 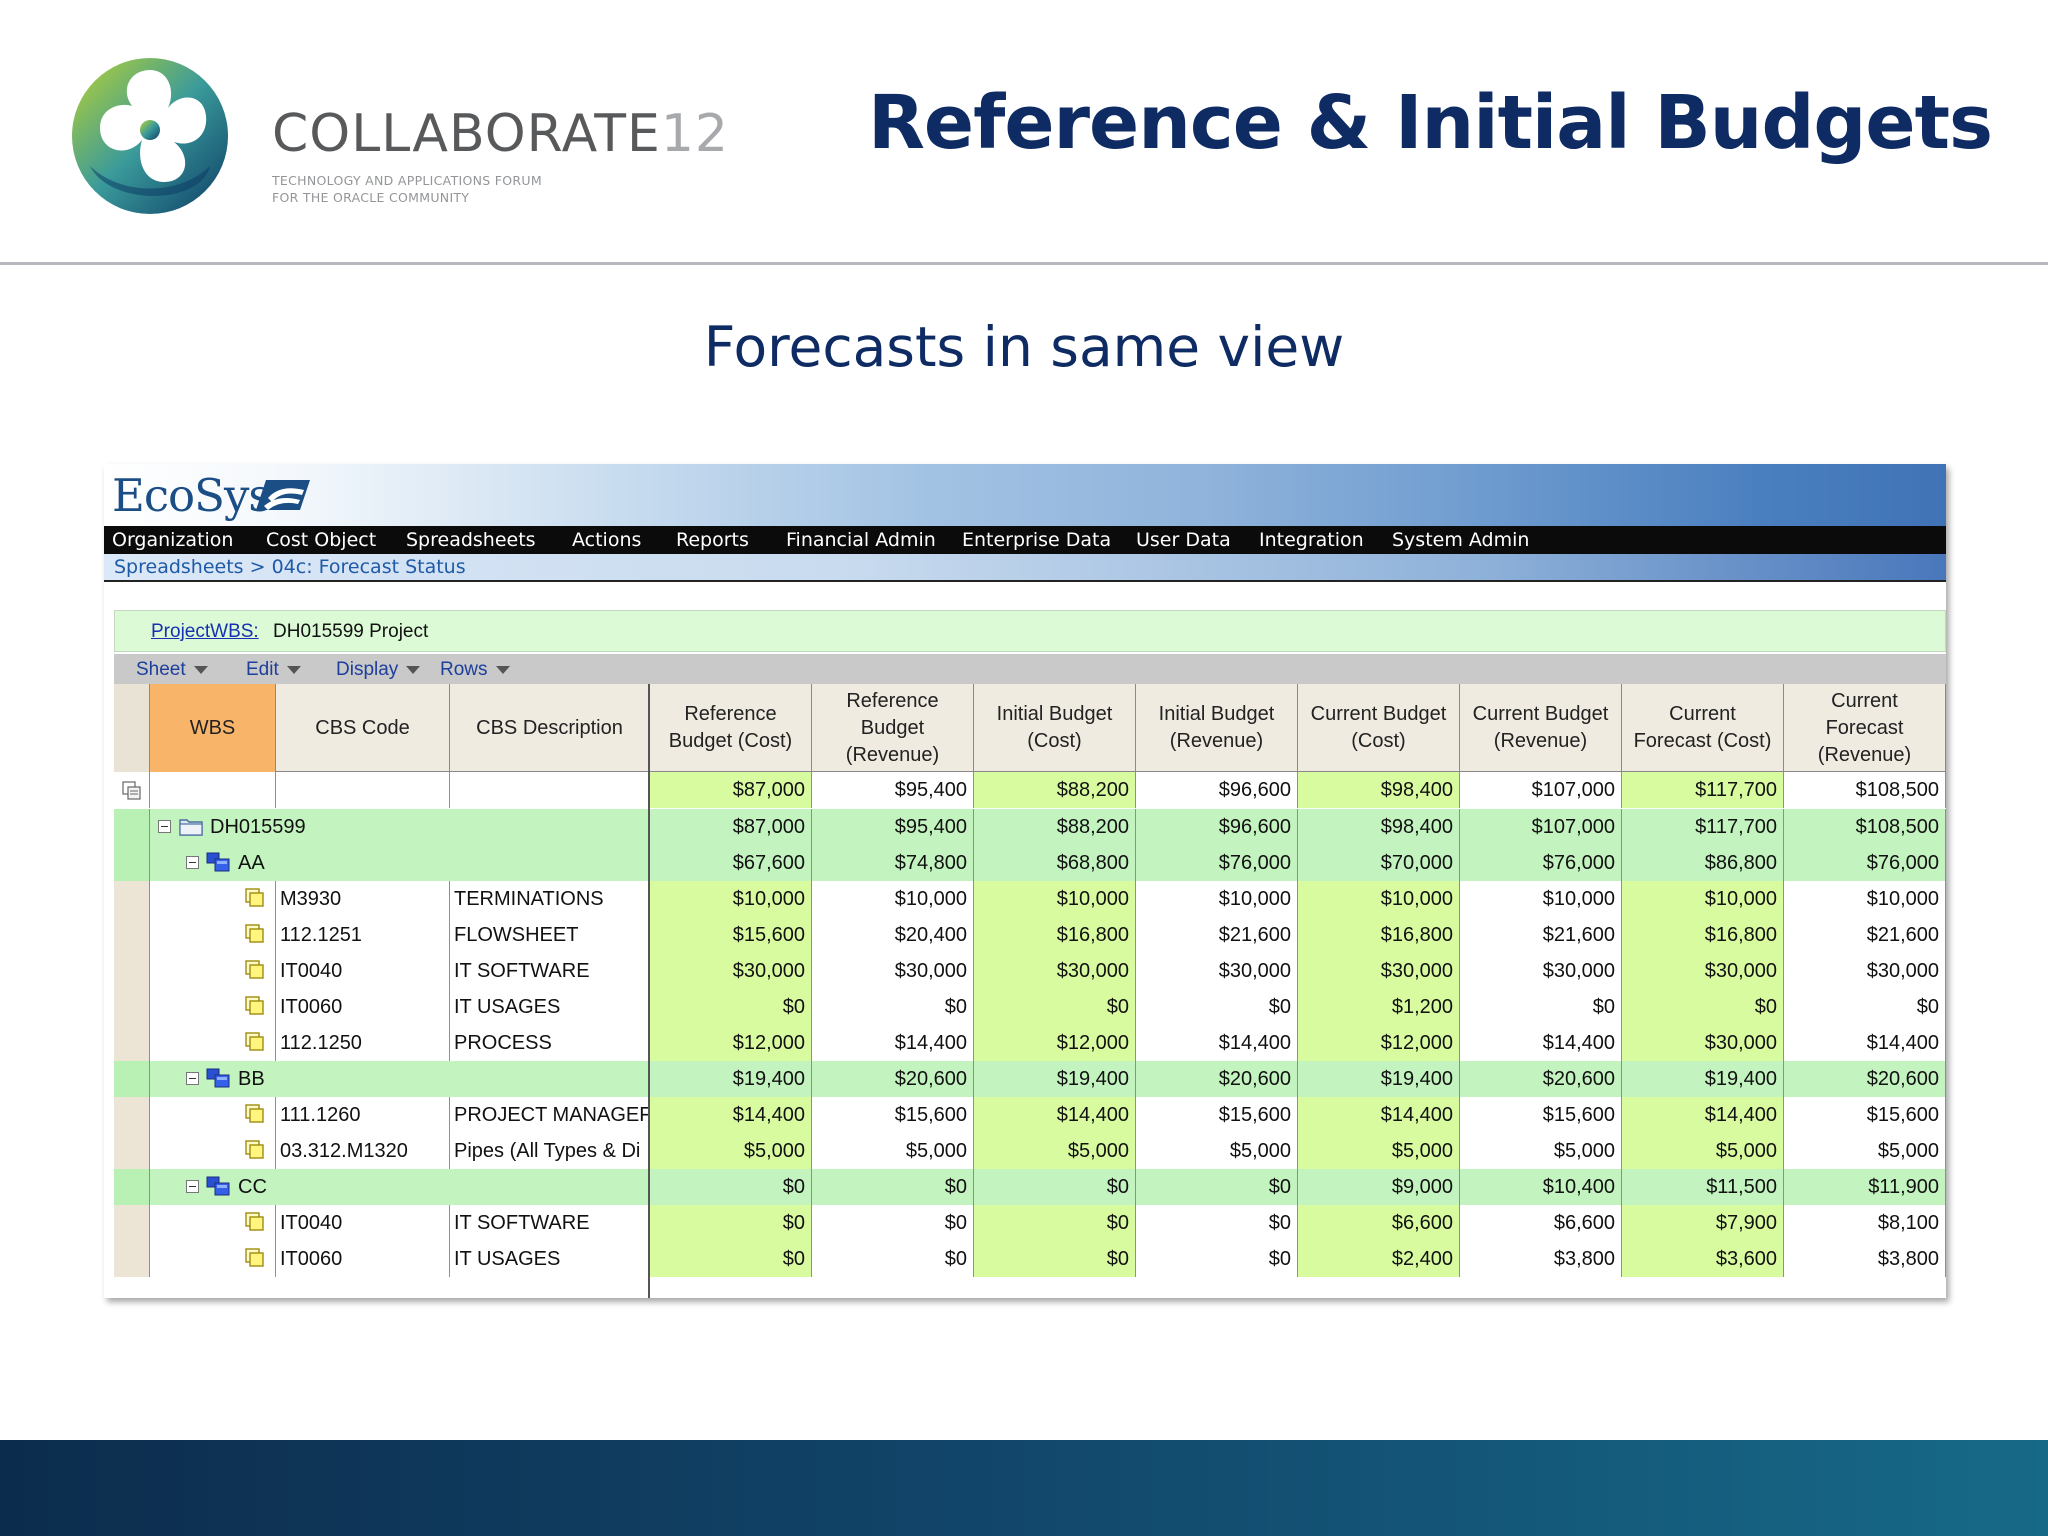 What do you see at coordinates (893, 863) in the screenshot?
I see `value-reference-budget-revenue: $74,800` at bounding box center [893, 863].